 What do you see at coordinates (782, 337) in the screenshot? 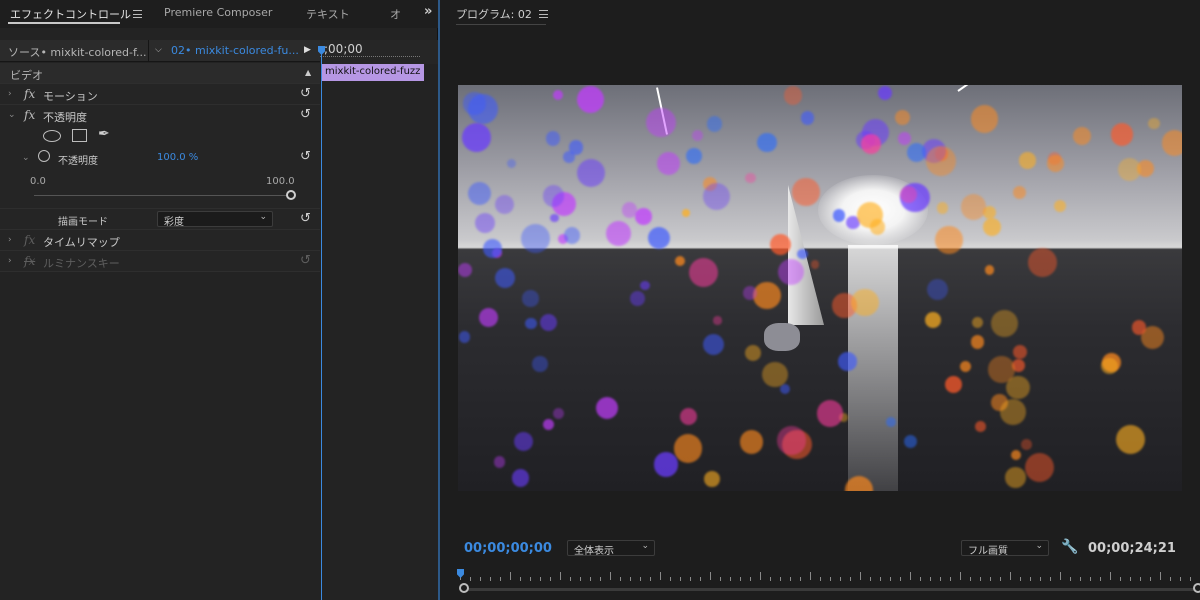
I see `sailboat-hull` at bounding box center [782, 337].